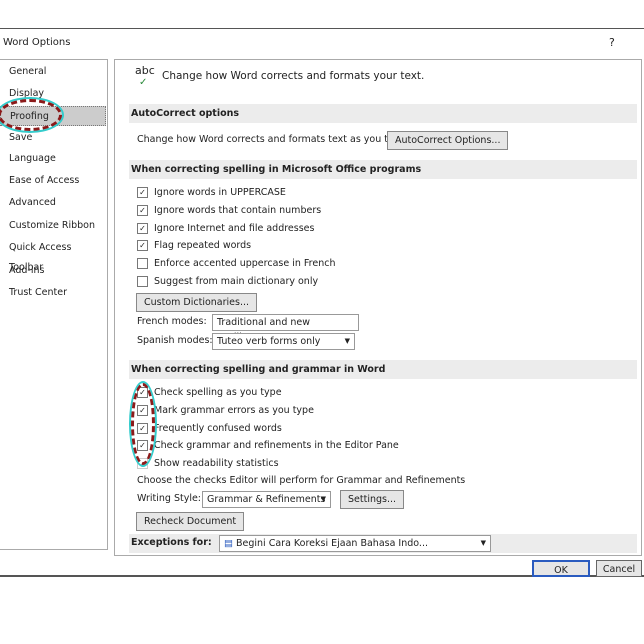 This screenshot has height=644, width=644. What do you see at coordinates (220, 192) in the screenshot?
I see `option-label: Ignore words in UPPERCASE` at bounding box center [220, 192].